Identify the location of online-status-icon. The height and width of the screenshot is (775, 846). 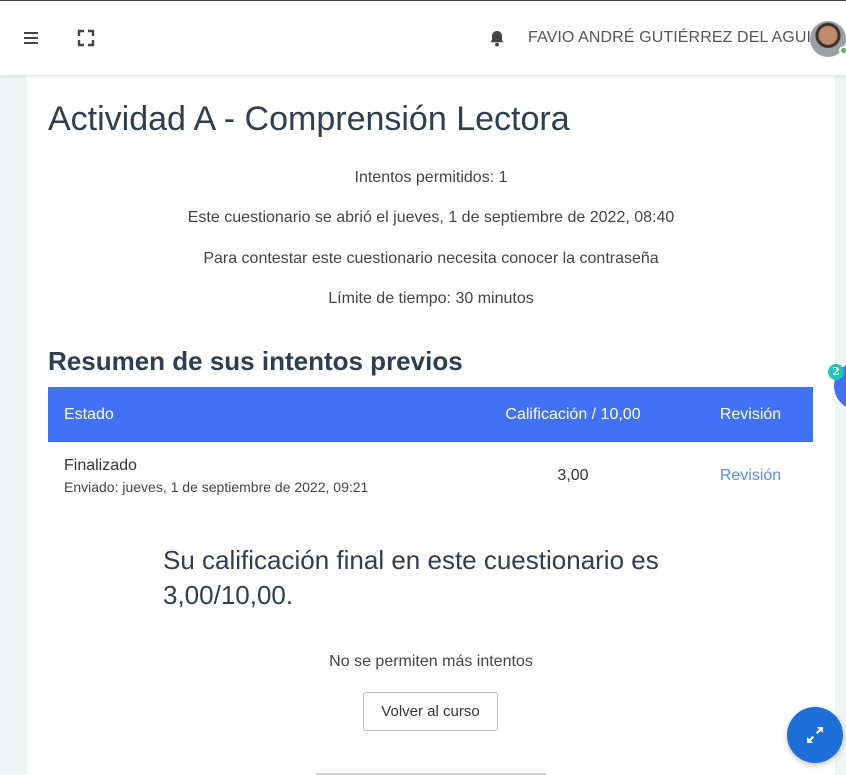
(842, 50).